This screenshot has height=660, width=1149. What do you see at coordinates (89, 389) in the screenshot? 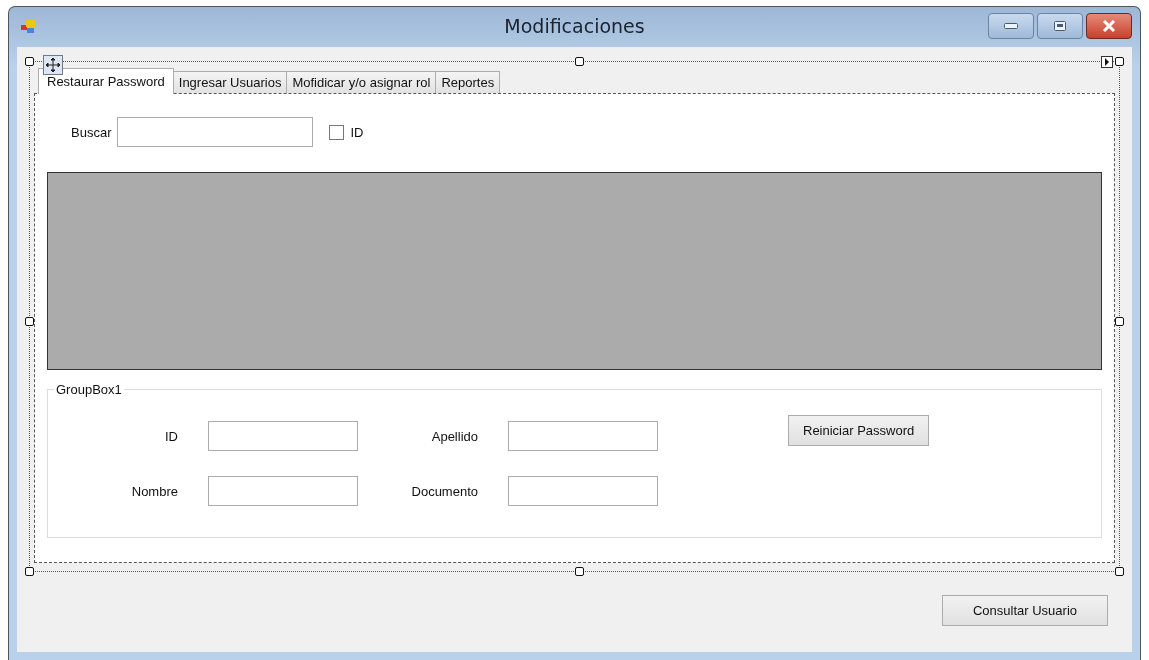
I see `group-box-title: GroupBox1` at bounding box center [89, 389].